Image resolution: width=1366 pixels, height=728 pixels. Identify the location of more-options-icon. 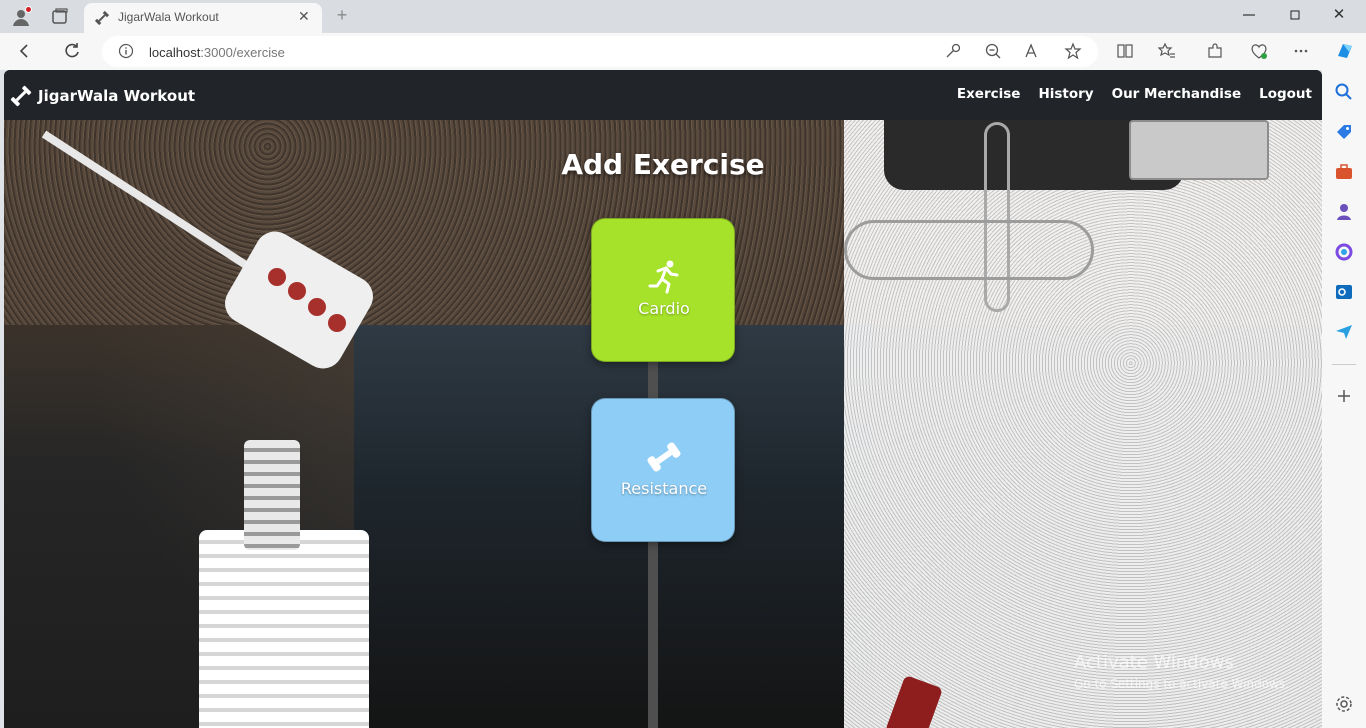
(1301, 51).